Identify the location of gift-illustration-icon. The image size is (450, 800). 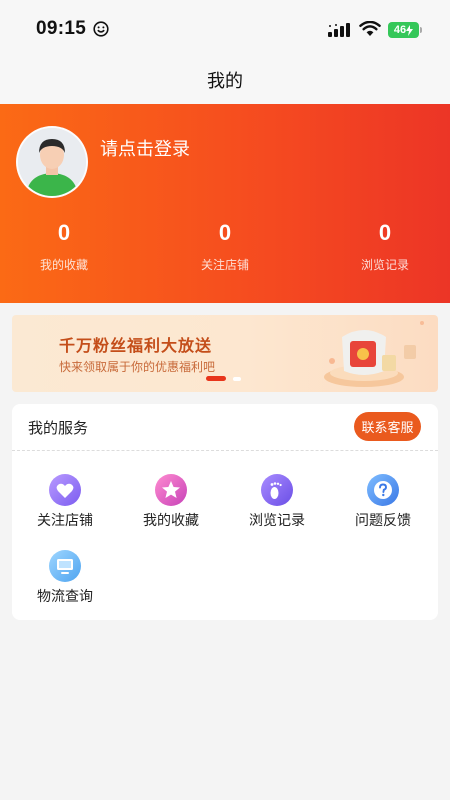
(374, 354).